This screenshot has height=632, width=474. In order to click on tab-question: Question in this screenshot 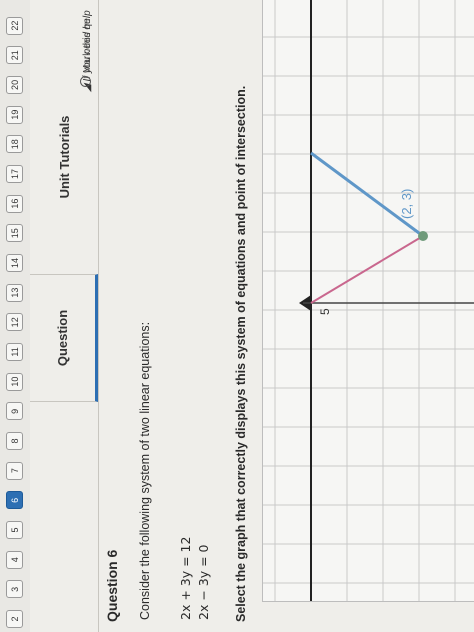, I will do `click(64, 338)`.